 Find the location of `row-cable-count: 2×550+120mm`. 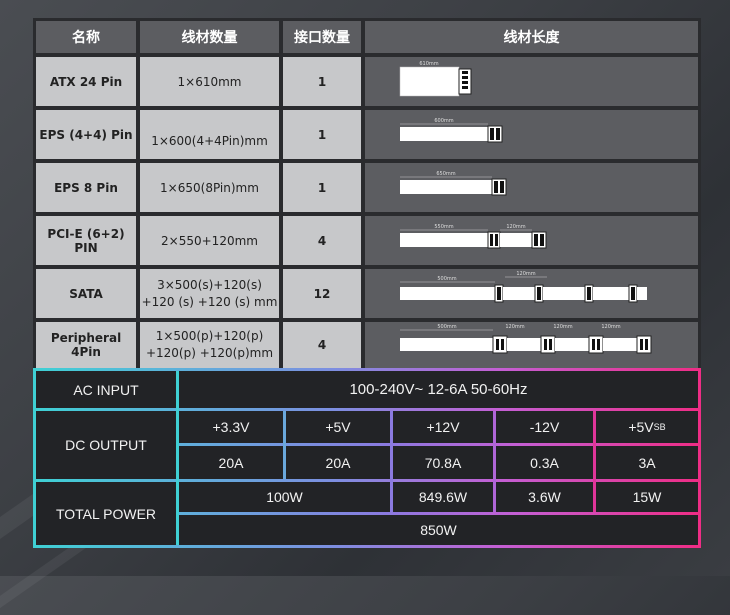

row-cable-count: 2×550+120mm is located at coordinates (209, 240).